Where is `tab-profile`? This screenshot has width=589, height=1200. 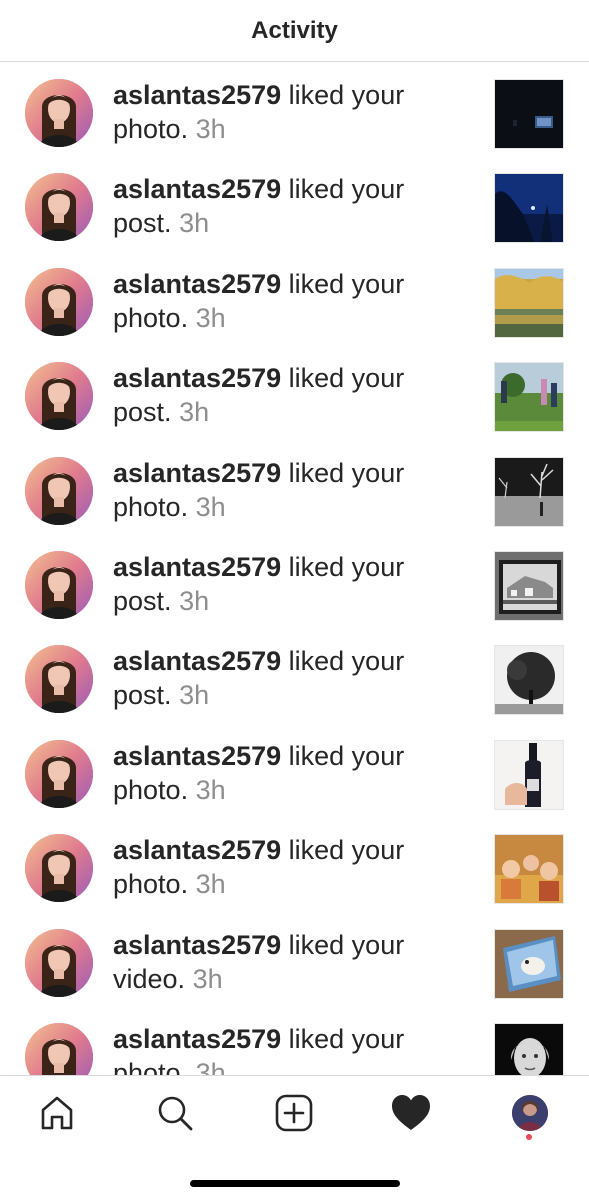 tab-profile is located at coordinates (530, 1113).